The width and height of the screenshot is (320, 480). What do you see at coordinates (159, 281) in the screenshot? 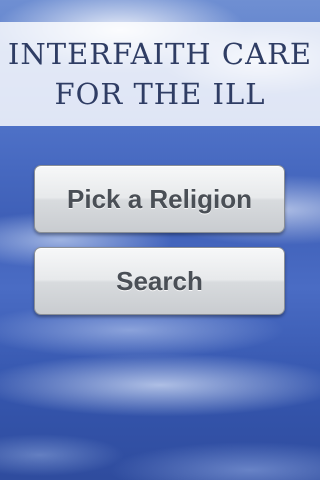
I see `search-button: Search` at bounding box center [159, 281].